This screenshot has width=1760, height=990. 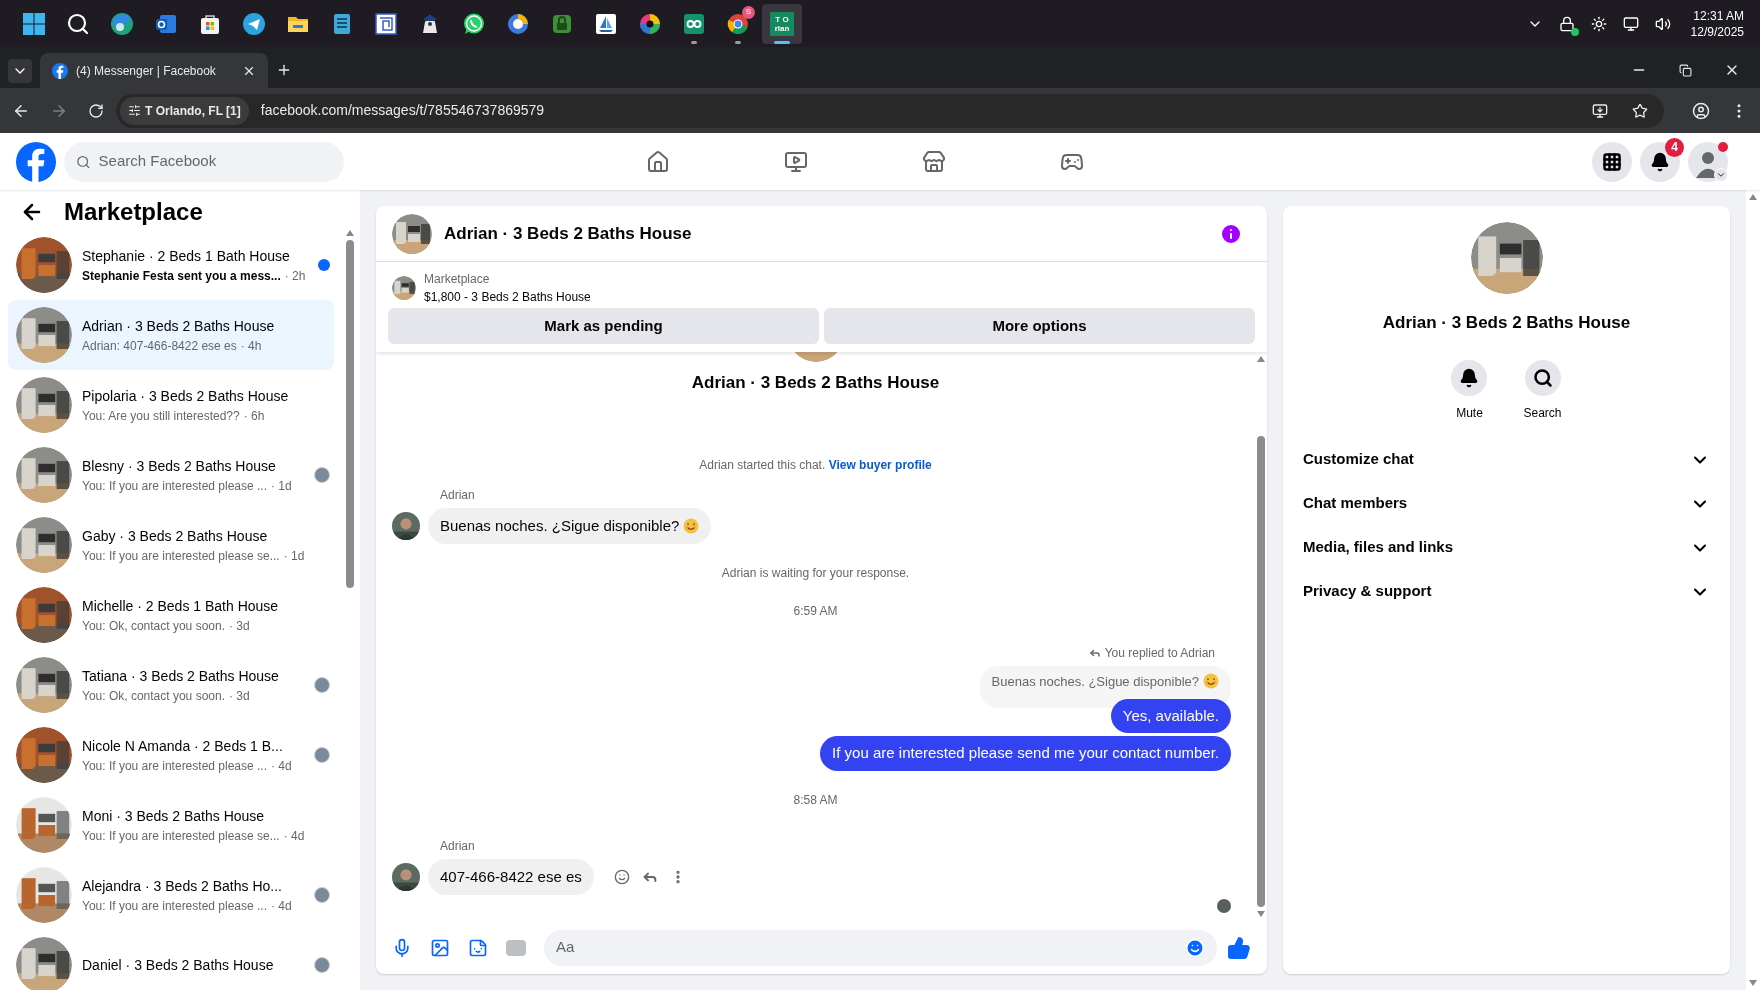 What do you see at coordinates (1506, 459) in the screenshot?
I see `details-section: Customize chat` at bounding box center [1506, 459].